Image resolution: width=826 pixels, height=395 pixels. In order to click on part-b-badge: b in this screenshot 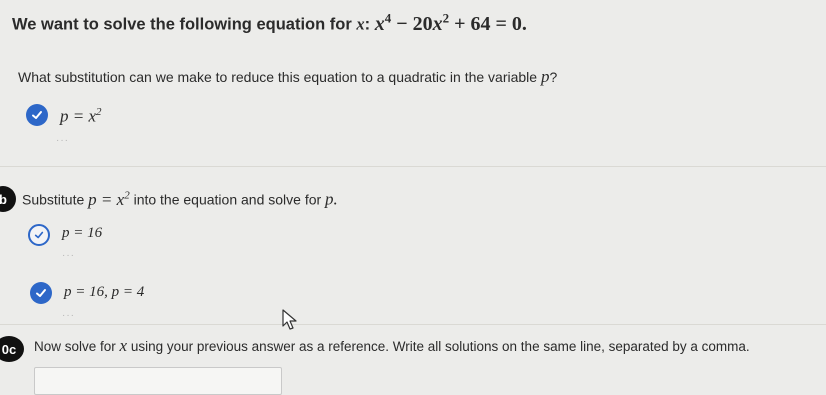, I will do `click(8, 199)`.